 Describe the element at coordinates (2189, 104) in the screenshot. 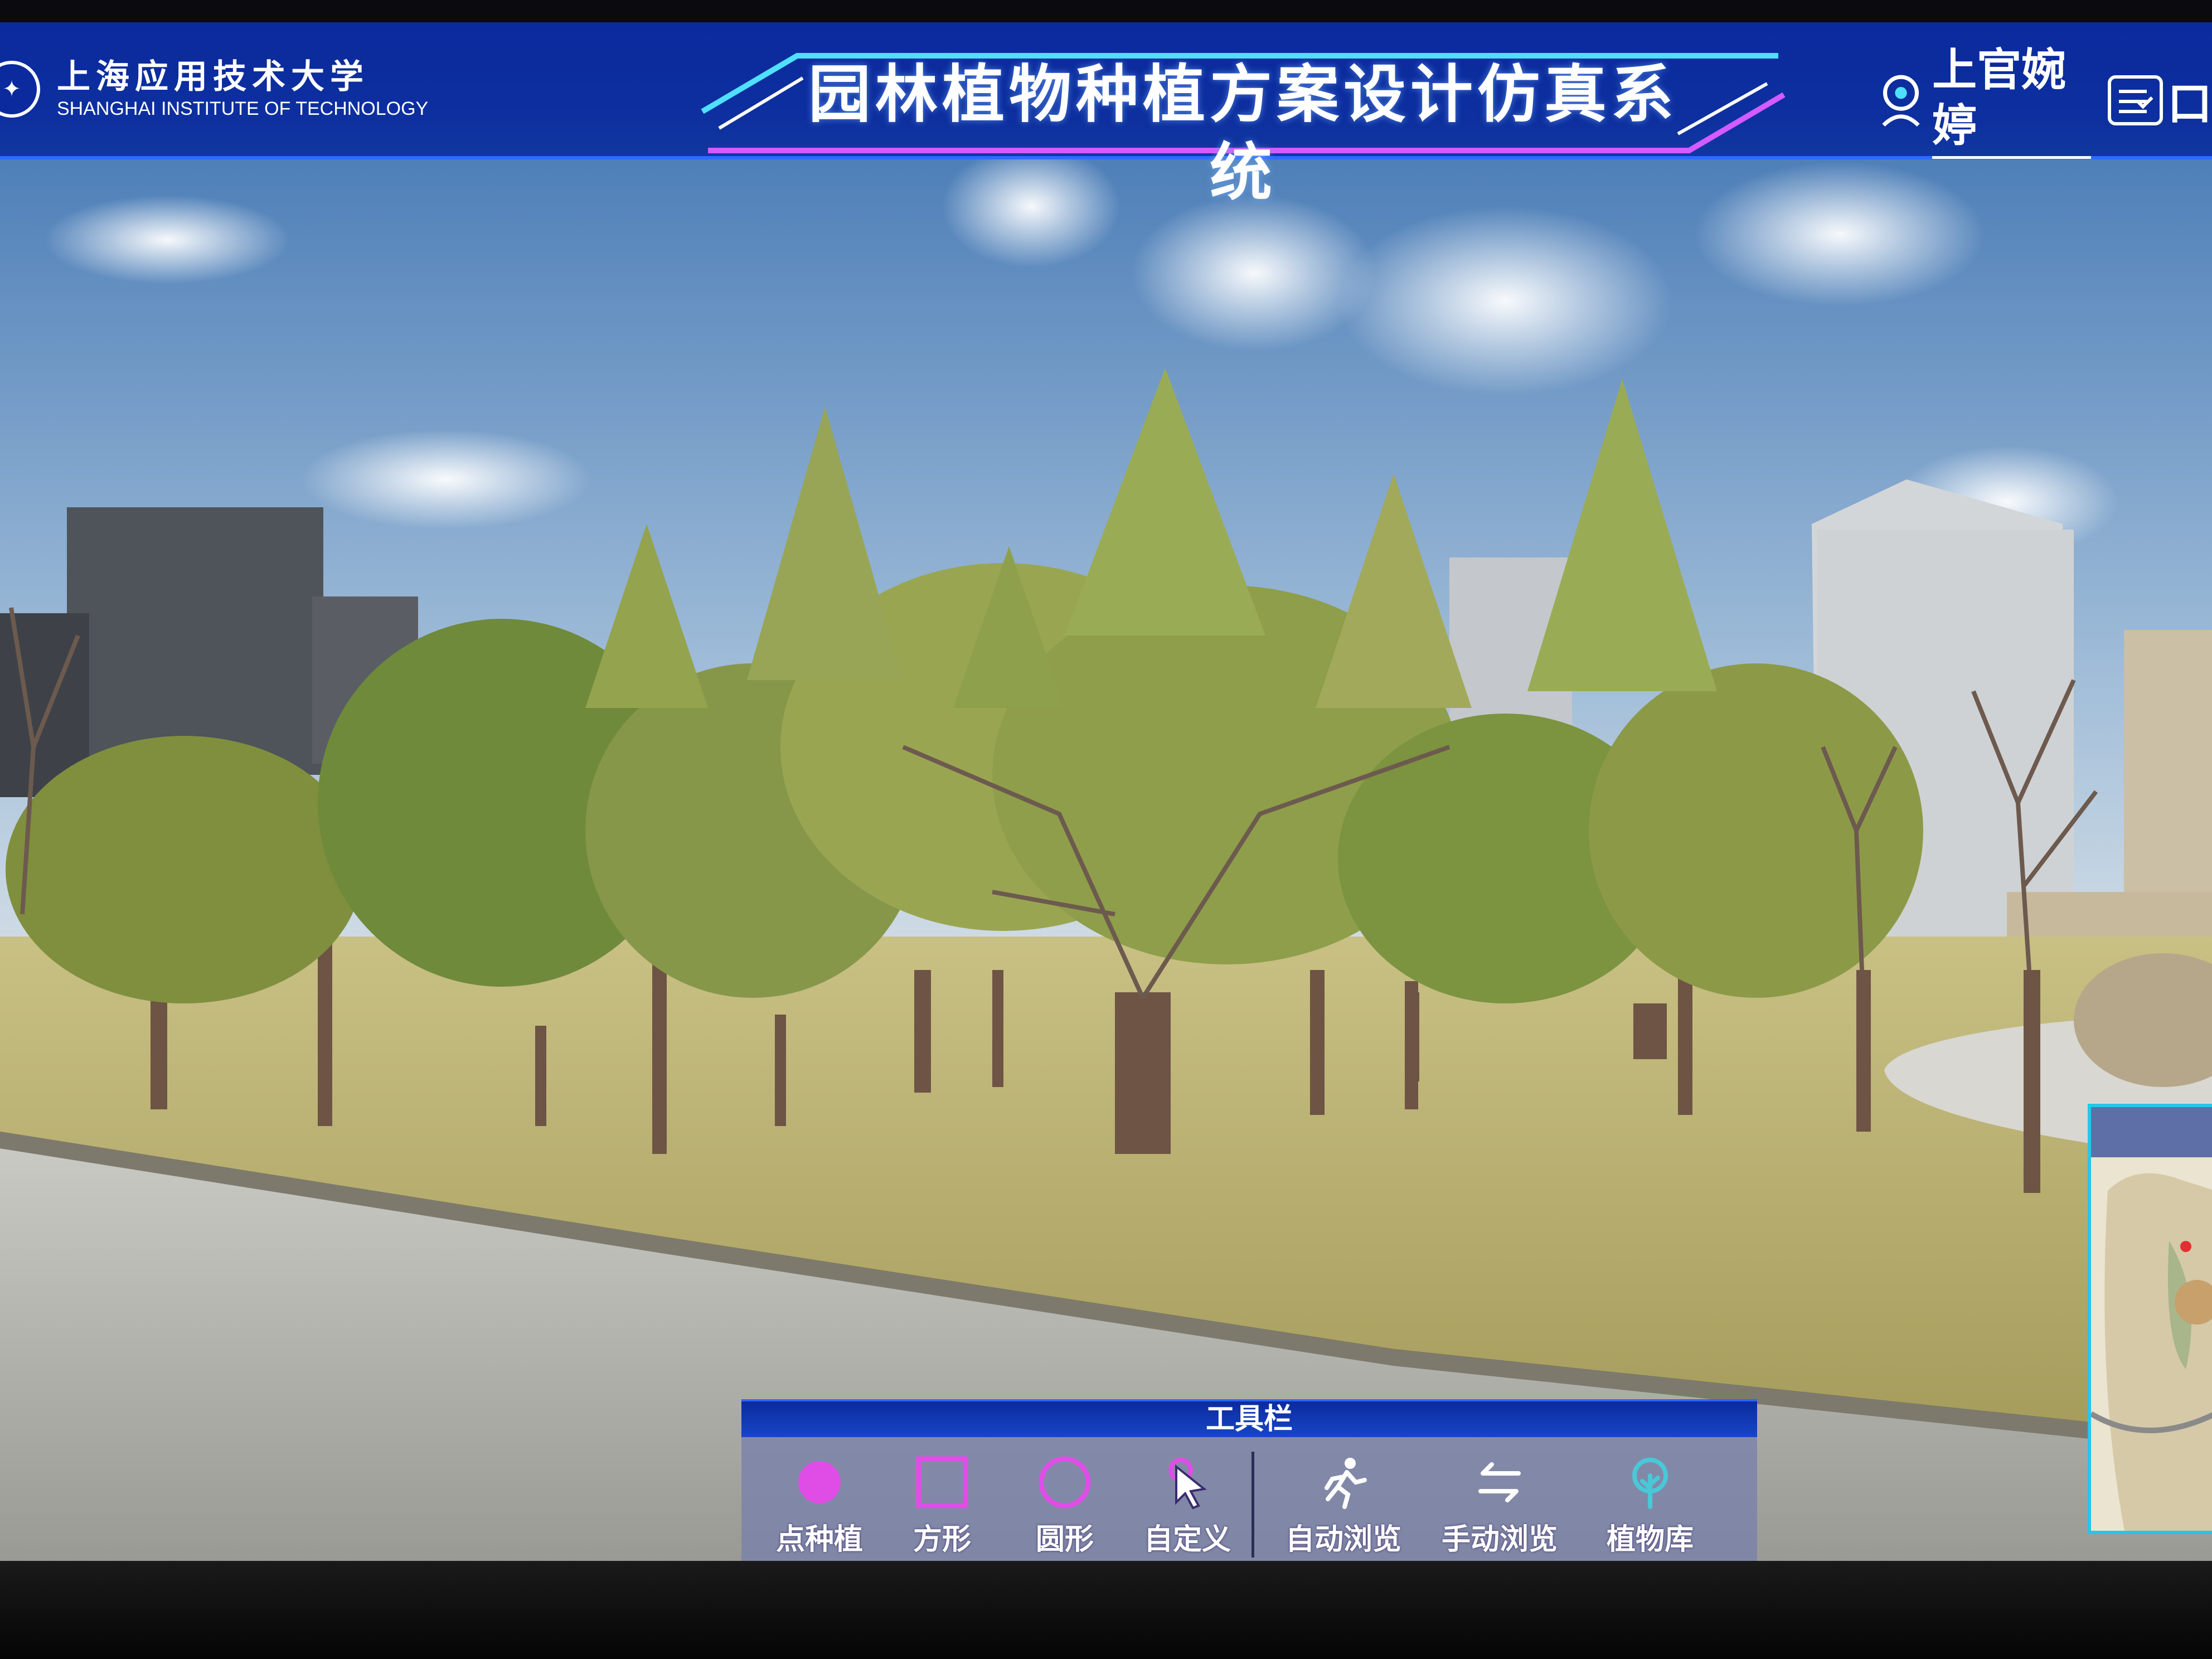

I see `header-truncated-text: 口` at that location.